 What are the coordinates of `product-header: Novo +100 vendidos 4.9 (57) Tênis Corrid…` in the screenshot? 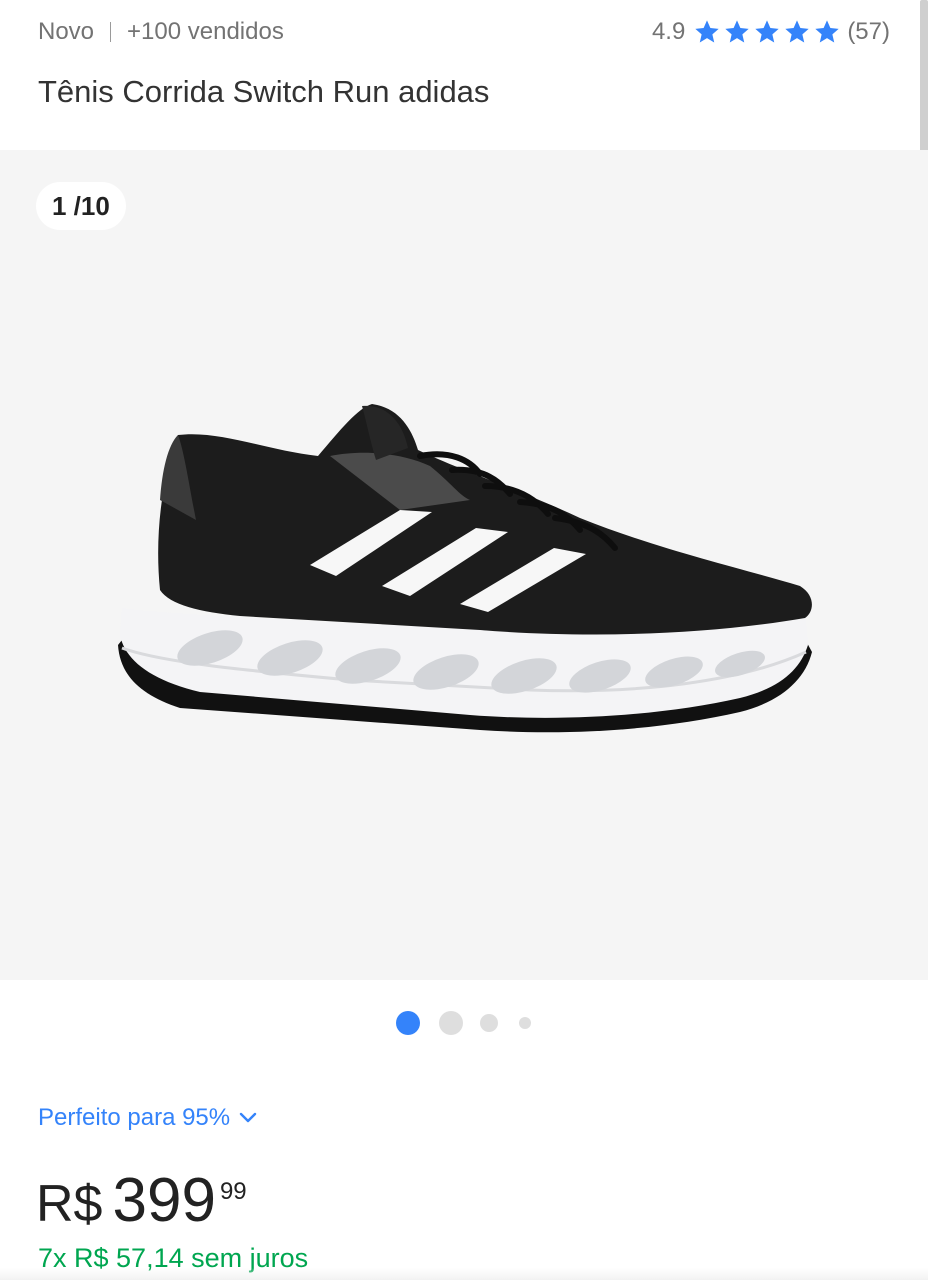 It's located at (464, 78).